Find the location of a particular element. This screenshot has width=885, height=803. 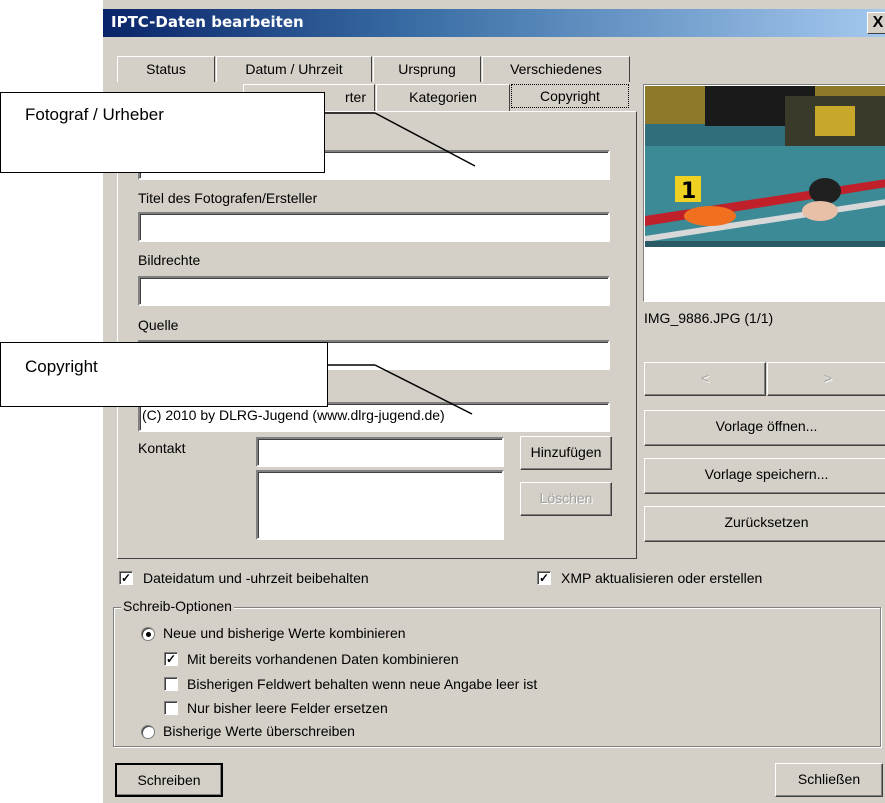

mit-vorhandenen-checkbox: ✓ is located at coordinates (171, 659).